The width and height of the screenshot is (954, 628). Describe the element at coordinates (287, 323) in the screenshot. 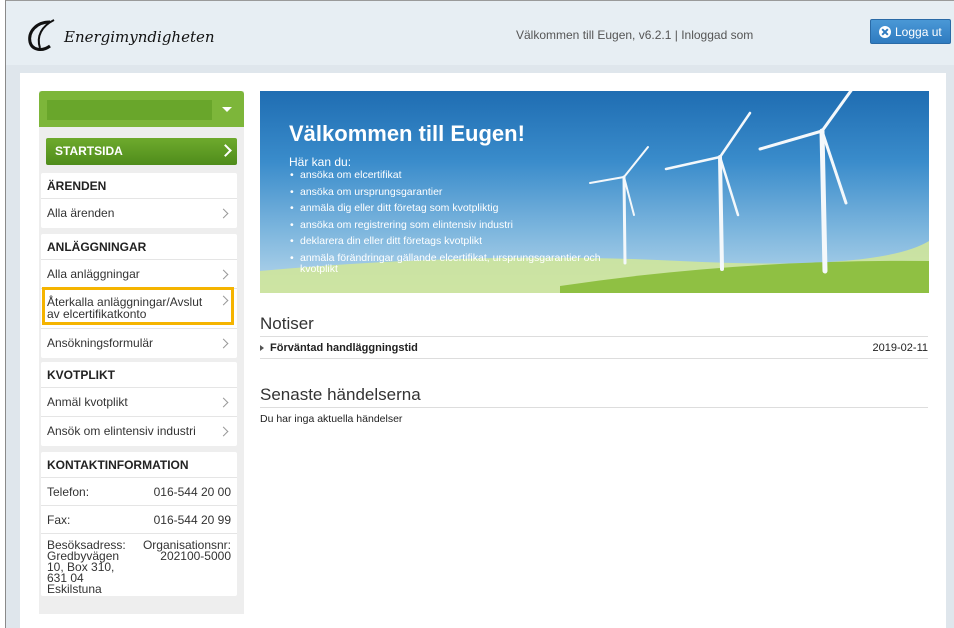

I see `notices-title: Notiser` at that location.